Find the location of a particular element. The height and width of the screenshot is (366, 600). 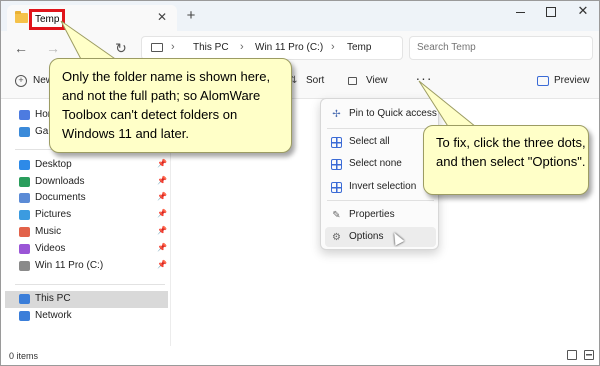

gallery-icon is located at coordinates (24, 132).